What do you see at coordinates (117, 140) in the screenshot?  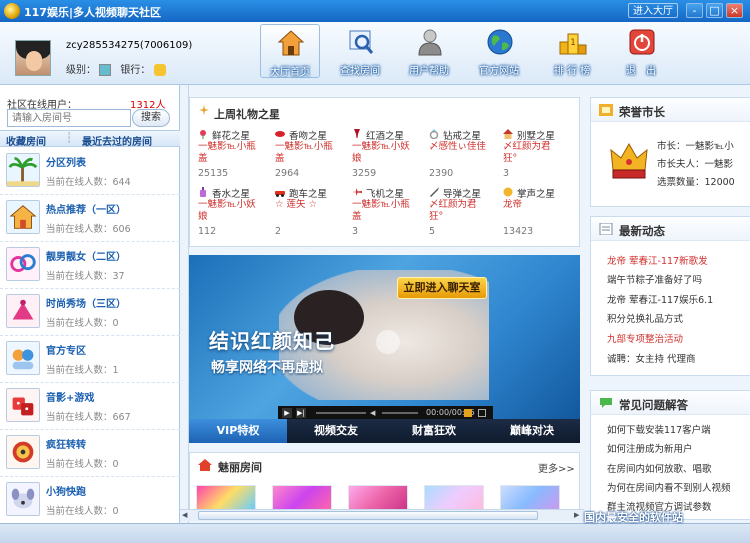 I see `tab-recent-rooms: 最近去过的房间` at bounding box center [117, 140].